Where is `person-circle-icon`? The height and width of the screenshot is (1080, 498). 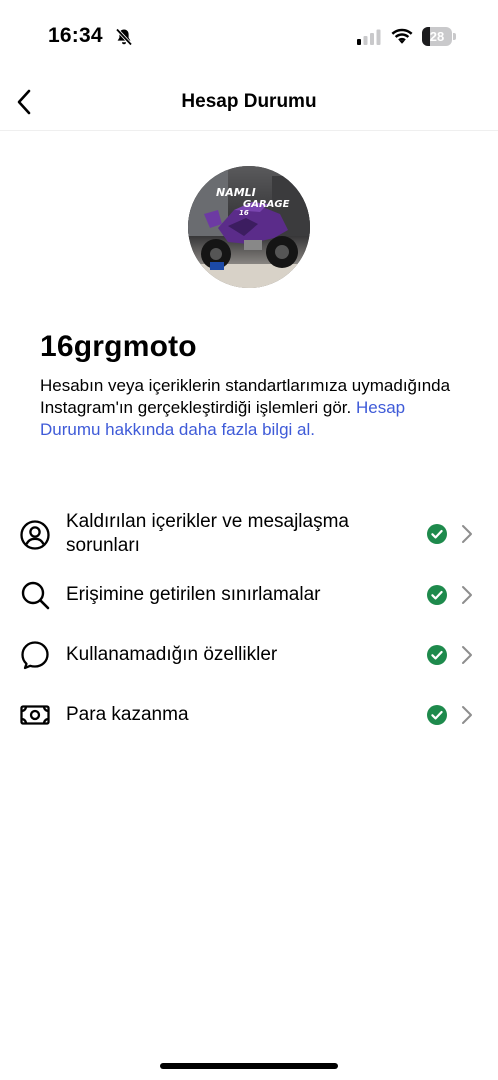 person-circle-icon is located at coordinates (35, 535).